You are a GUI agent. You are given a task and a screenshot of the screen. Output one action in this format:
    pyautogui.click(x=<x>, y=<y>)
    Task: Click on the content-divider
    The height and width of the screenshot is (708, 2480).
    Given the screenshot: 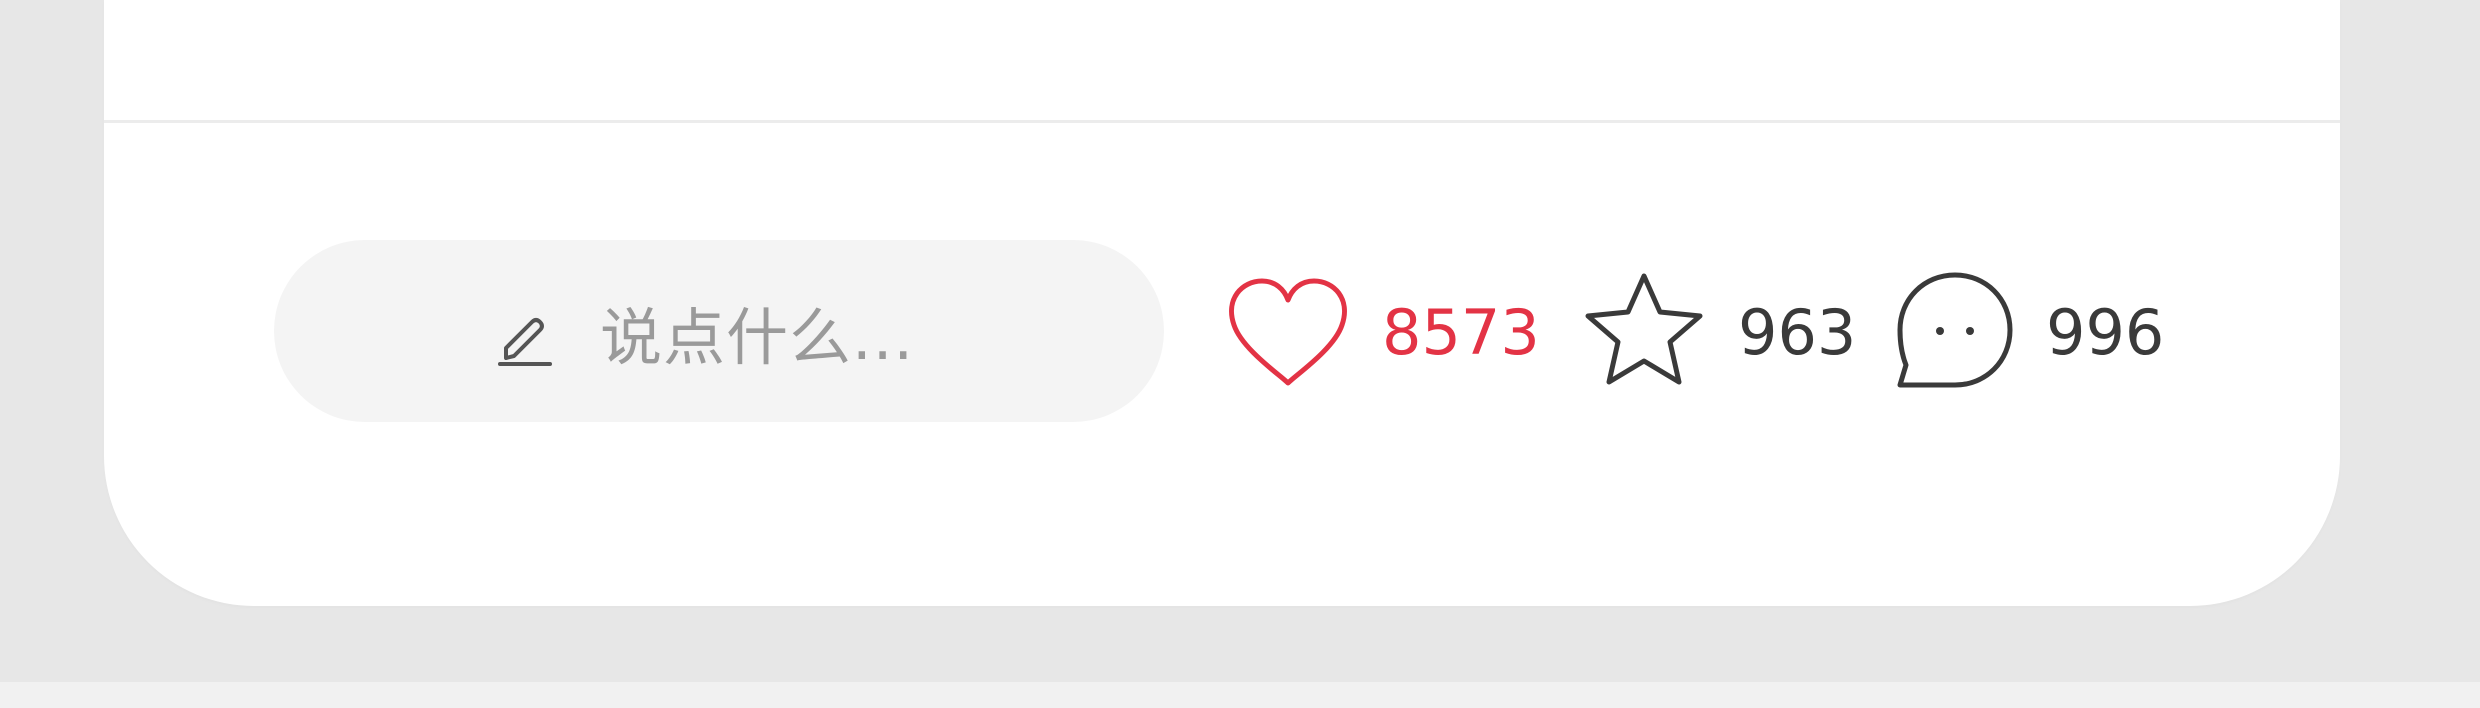 What is the action you would take?
    pyautogui.click(x=1222, y=121)
    